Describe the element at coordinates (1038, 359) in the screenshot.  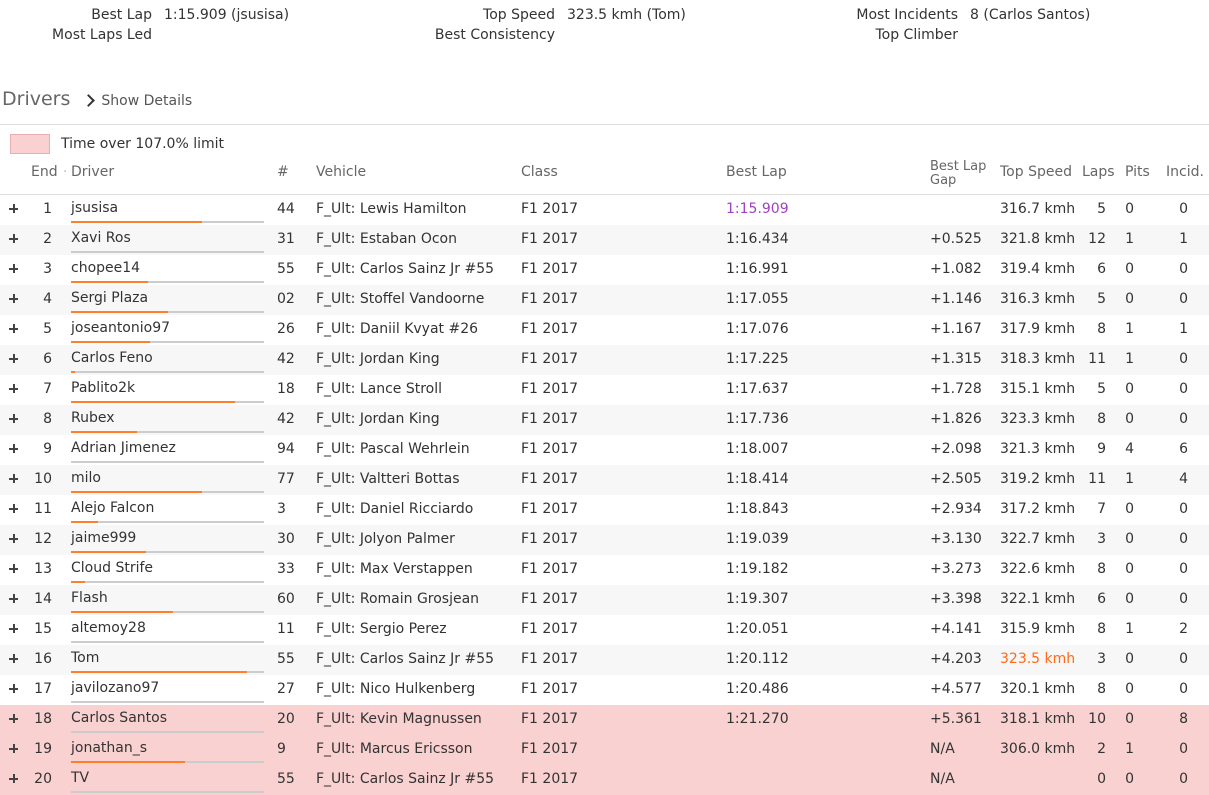
I see `cell-top-speed: 318.3 kmh` at that location.